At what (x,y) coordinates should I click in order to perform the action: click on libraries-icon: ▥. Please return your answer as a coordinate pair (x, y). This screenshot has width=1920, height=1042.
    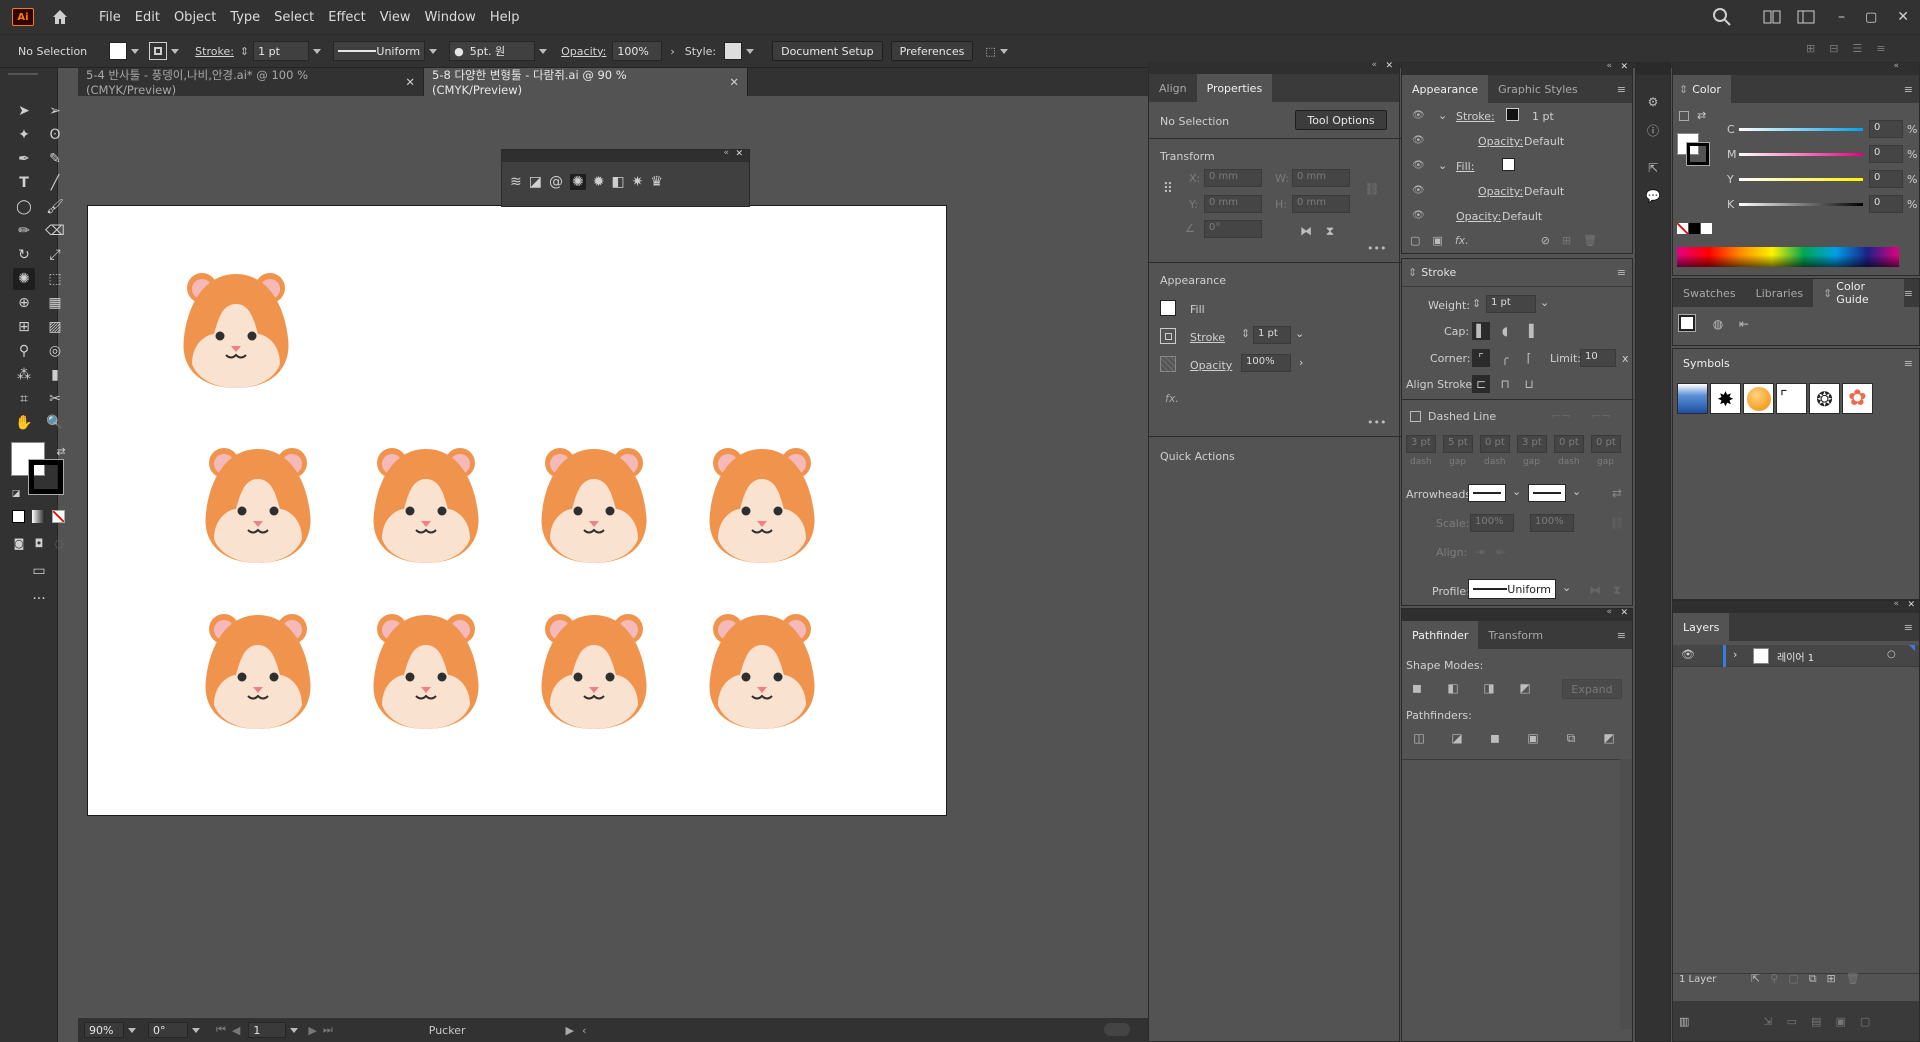
    Looking at the image, I should click on (1684, 1021).